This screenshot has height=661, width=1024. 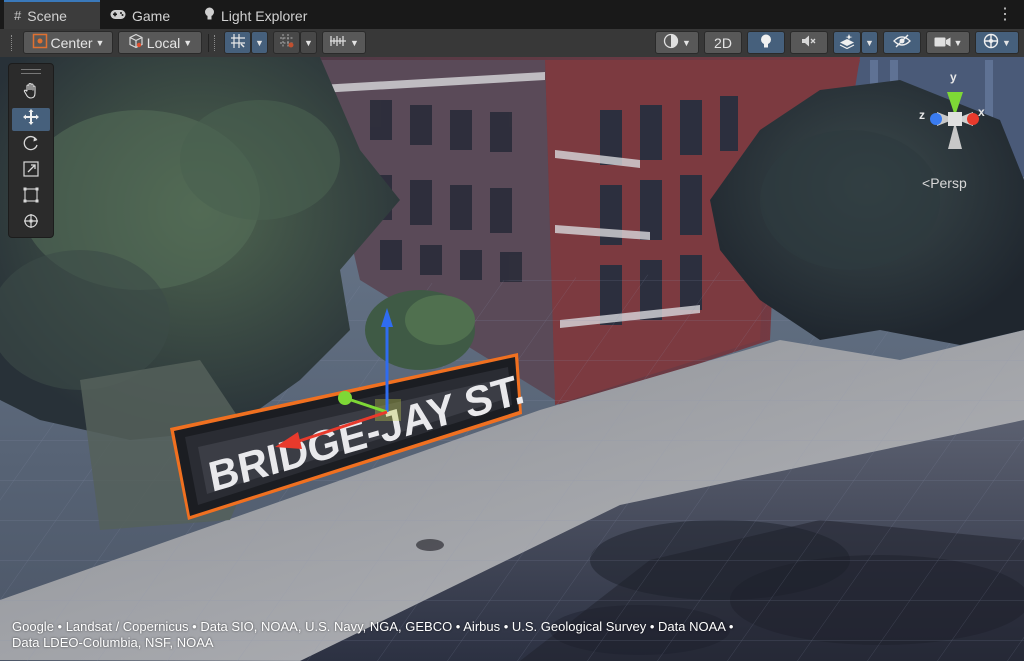 What do you see at coordinates (151, 15) in the screenshot?
I see `tab-game-label: Game` at bounding box center [151, 15].